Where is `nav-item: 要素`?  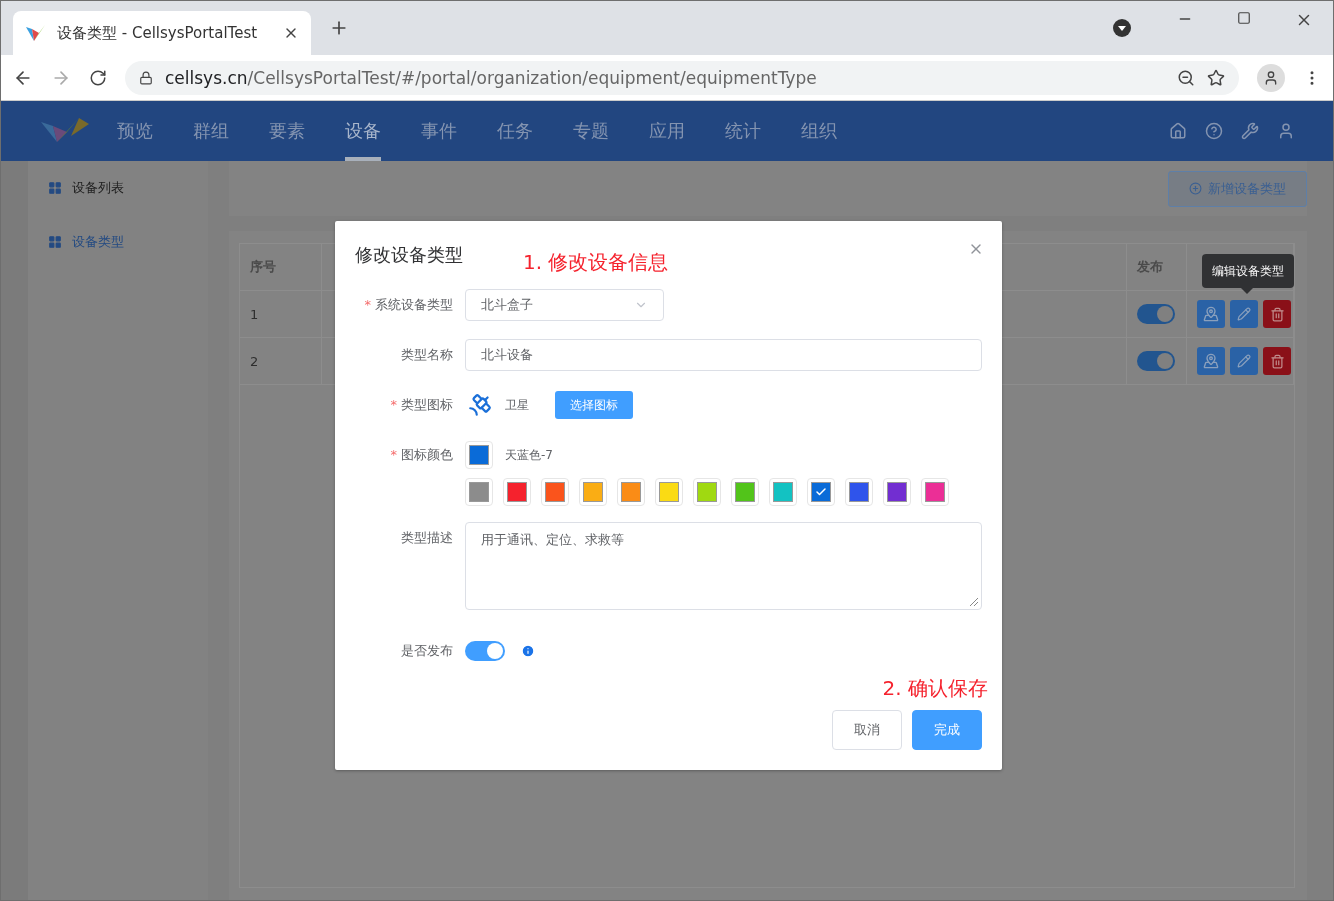
nav-item: 要素 is located at coordinates (287, 131).